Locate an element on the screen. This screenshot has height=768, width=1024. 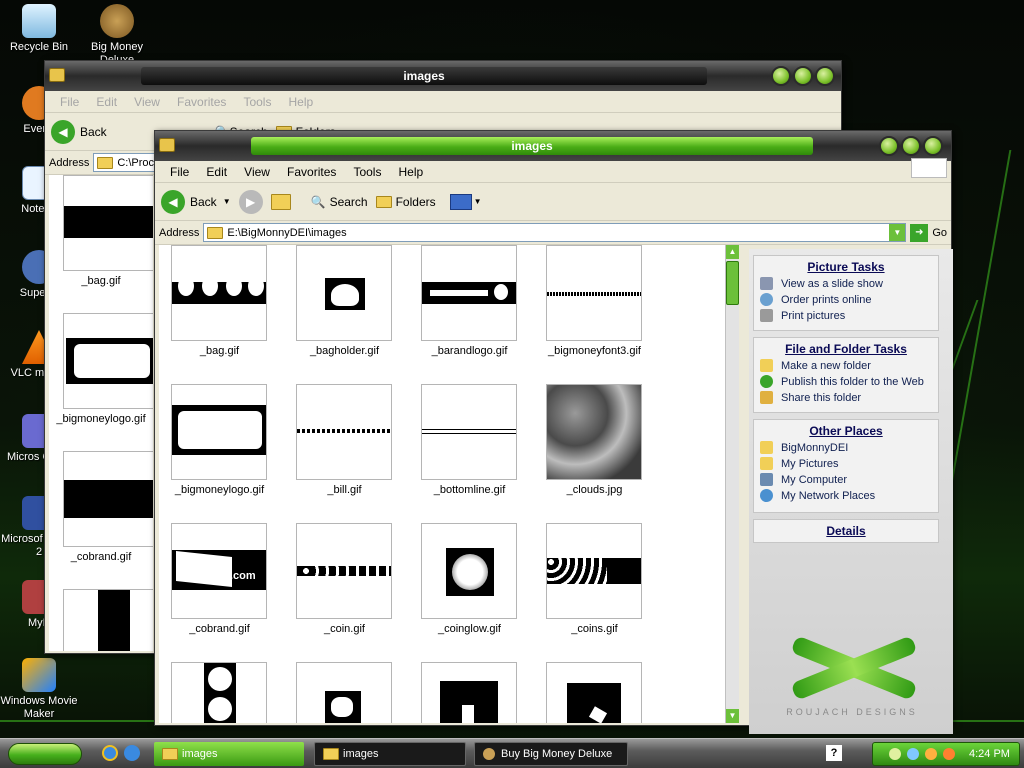
other-places-heading: Other Places is located at coordinates (846, 430).